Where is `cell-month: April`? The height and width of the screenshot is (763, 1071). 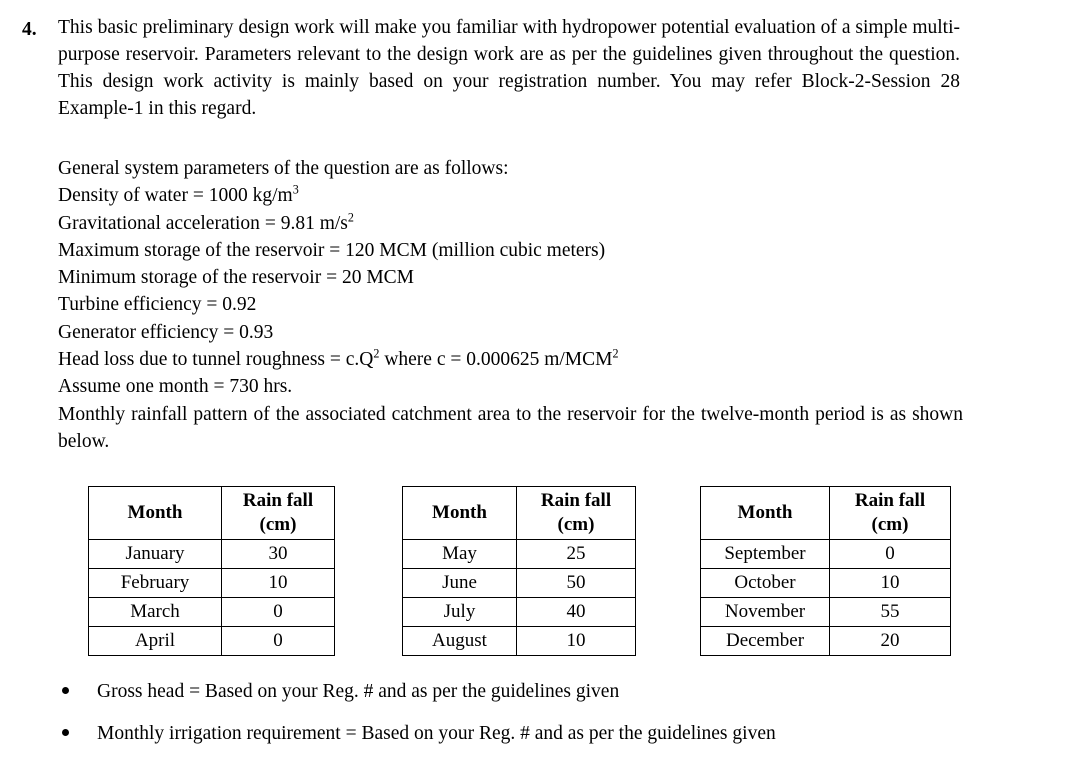
cell-month: April is located at coordinates (155, 641).